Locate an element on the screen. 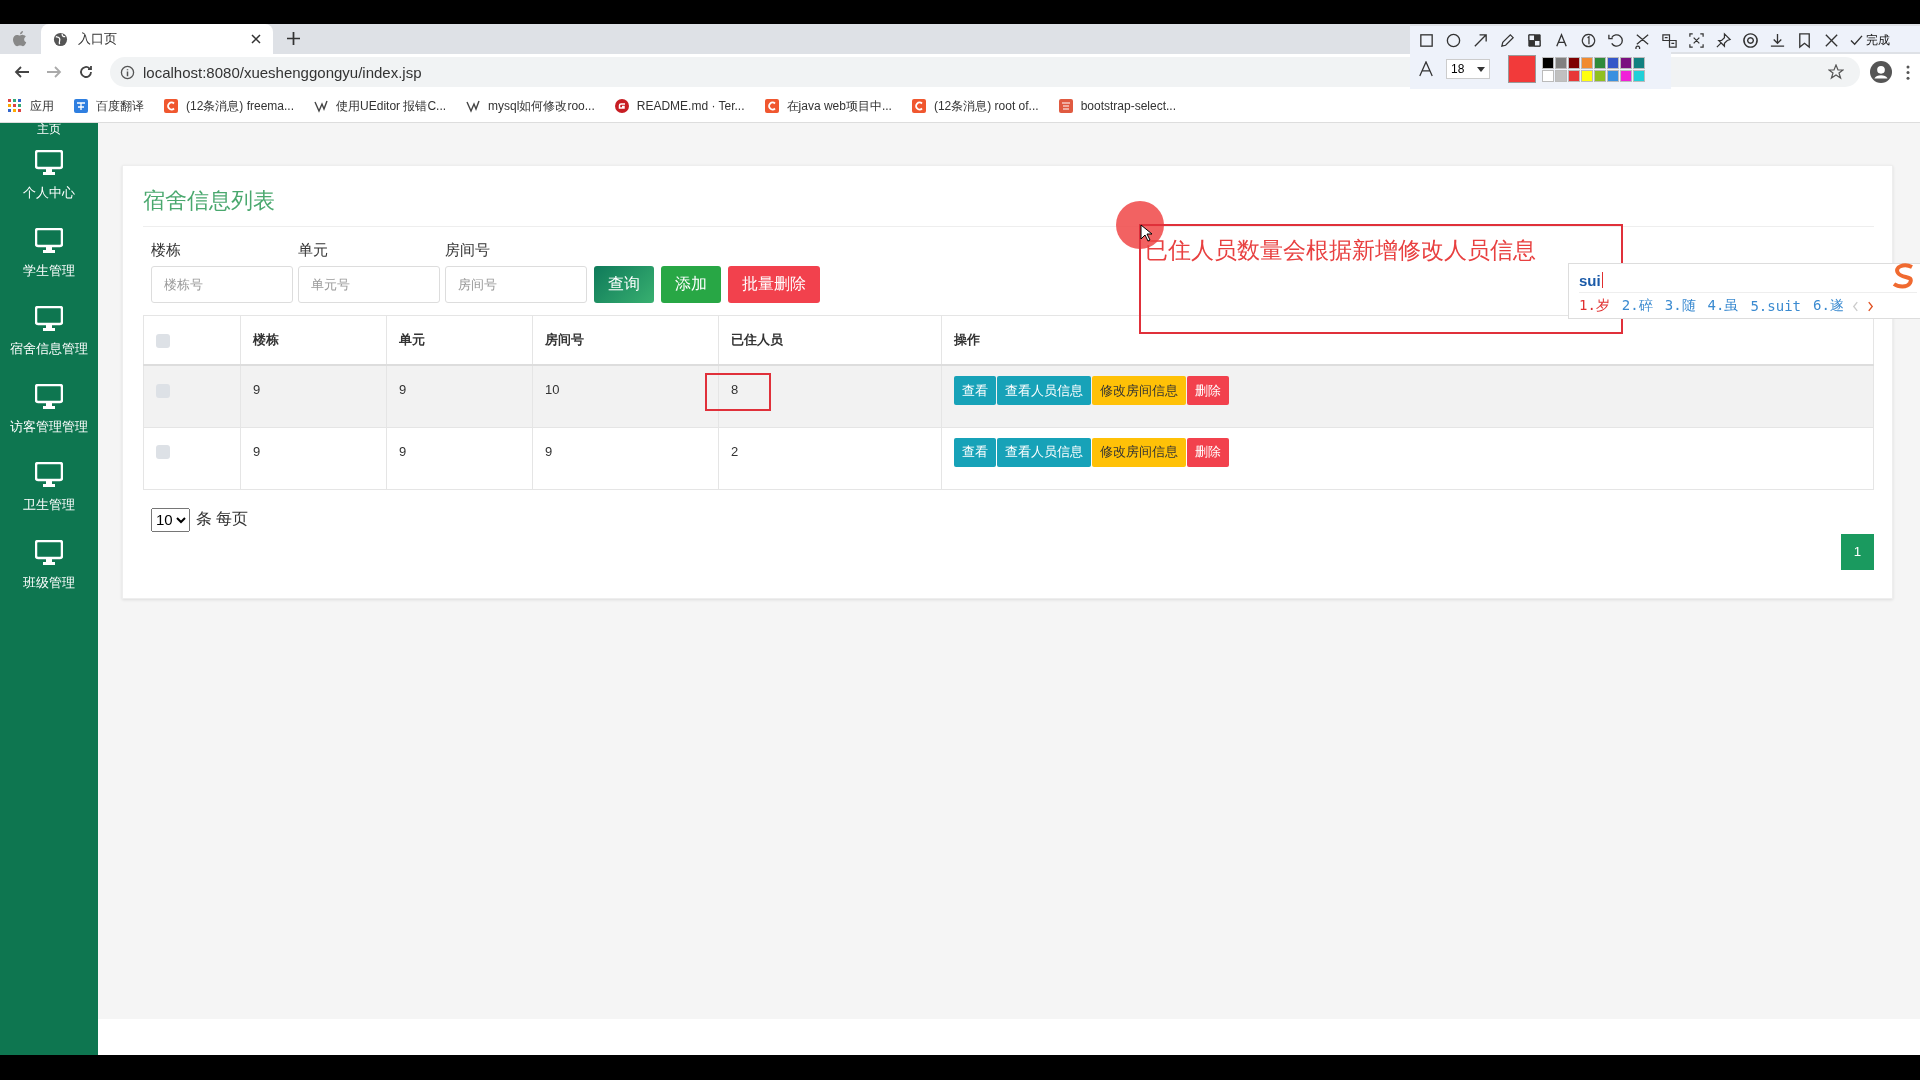 The width and height of the screenshot is (1920, 1080). action-button: 查询 is located at coordinates (624, 284).